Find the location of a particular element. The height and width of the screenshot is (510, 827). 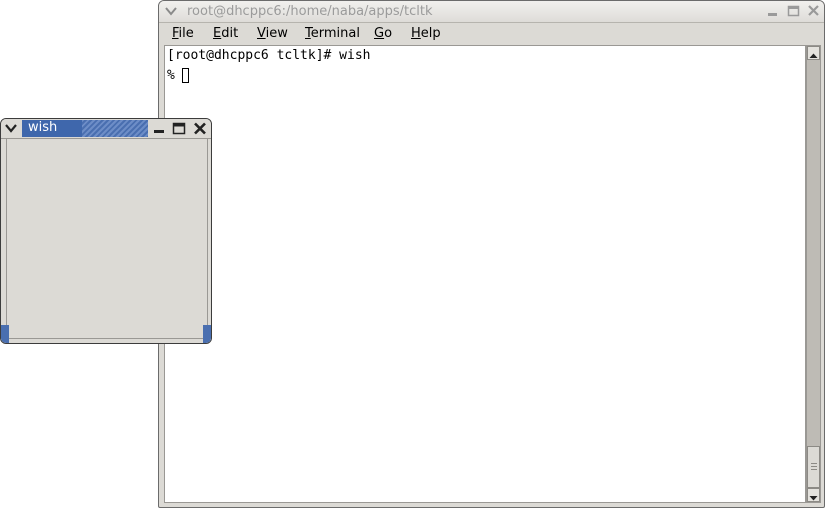

arrow-up-icon is located at coordinates (813, 55).